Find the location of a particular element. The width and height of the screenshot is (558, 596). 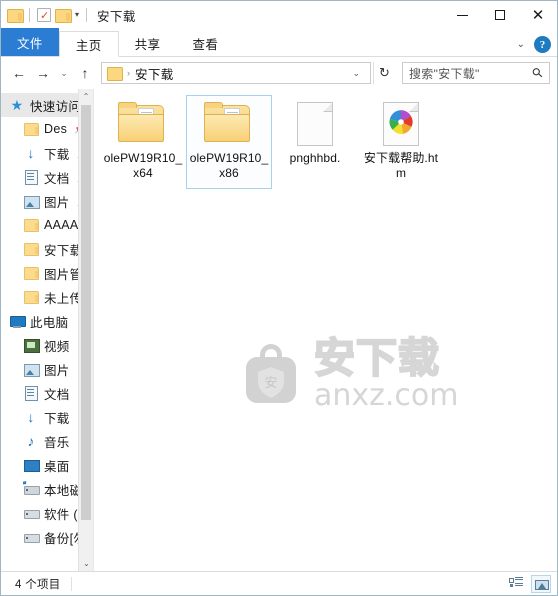

tab-file: 文件 is located at coordinates (30, 42).